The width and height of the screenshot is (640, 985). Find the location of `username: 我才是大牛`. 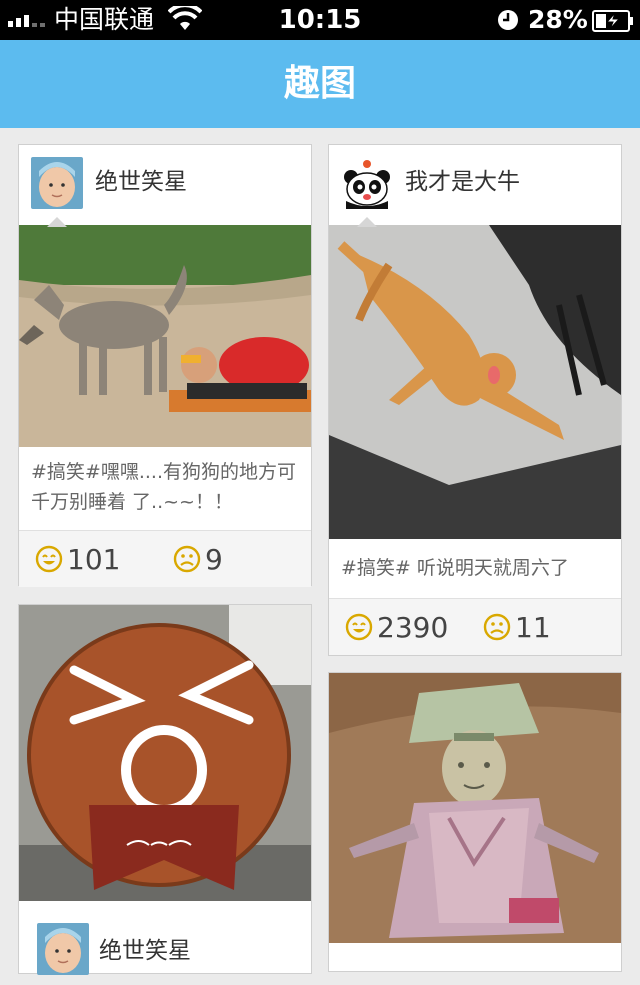

username: 我才是大牛 is located at coordinates (462, 182).